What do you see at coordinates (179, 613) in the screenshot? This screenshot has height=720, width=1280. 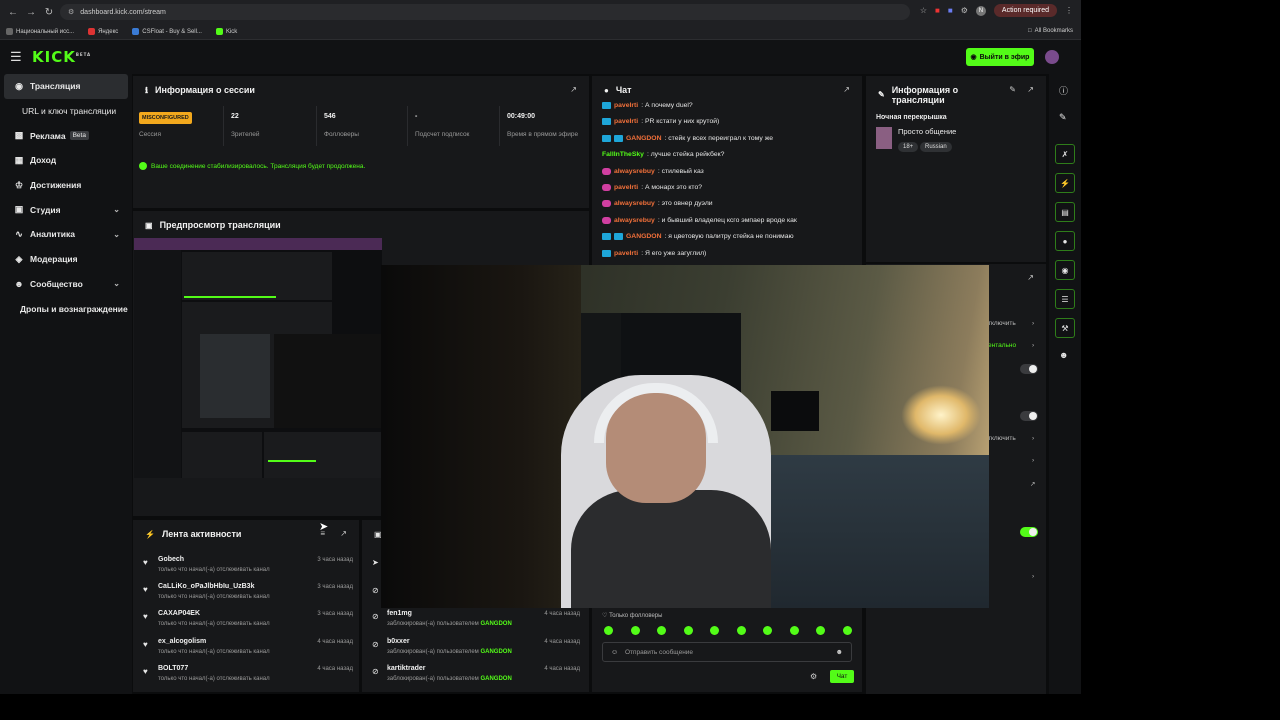 I see `username-link: CAXAP04EK` at bounding box center [179, 613].